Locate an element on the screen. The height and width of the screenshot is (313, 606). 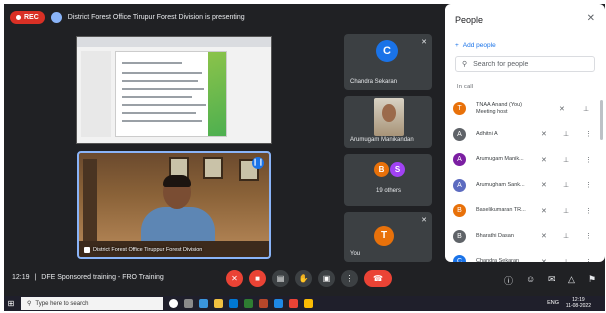
person-role: Meeting host is located at coordinates (492, 111).